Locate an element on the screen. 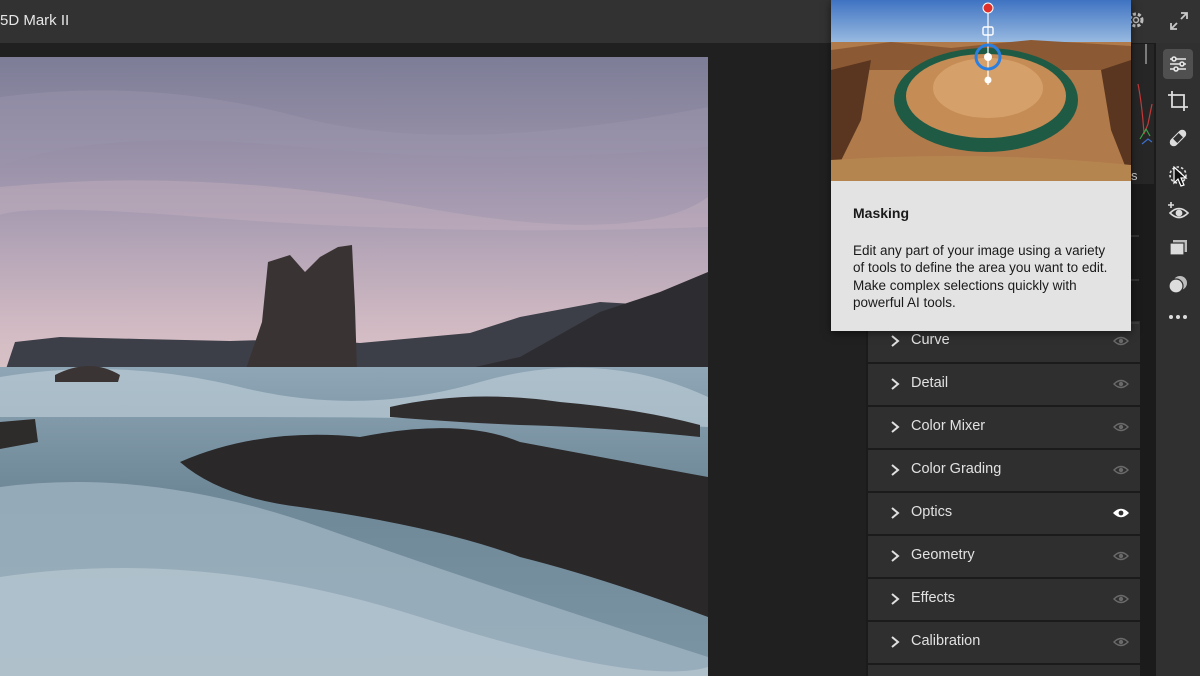 The image size is (1200, 676). crop-icon is located at coordinates (1178, 101).